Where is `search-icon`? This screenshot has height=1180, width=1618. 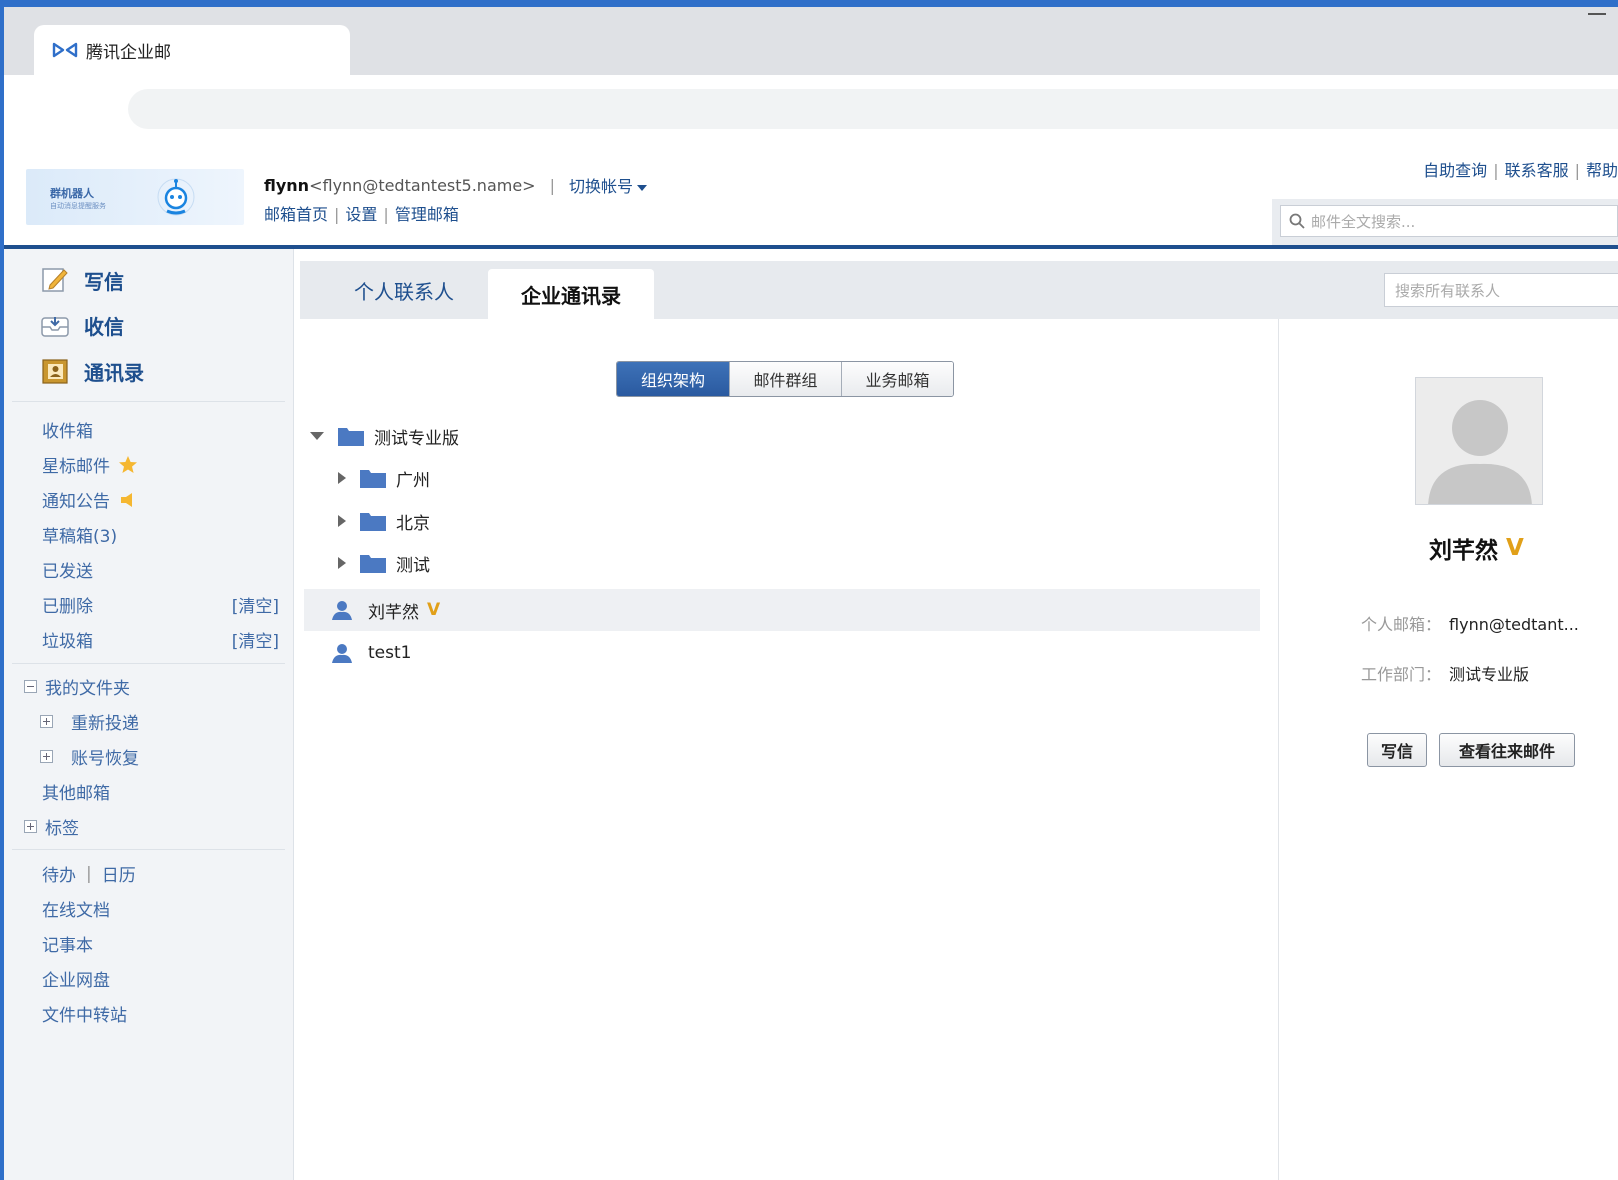
search-icon is located at coordinates (1297, 221).